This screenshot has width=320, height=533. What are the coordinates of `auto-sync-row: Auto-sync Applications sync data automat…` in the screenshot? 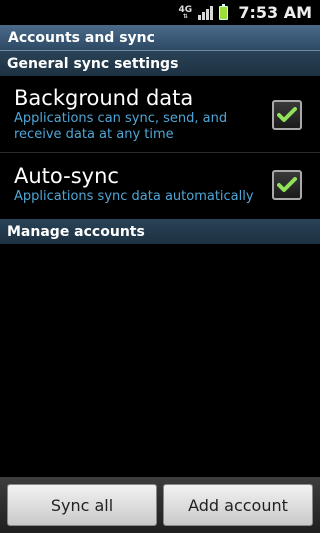 It's located at (160, 185).